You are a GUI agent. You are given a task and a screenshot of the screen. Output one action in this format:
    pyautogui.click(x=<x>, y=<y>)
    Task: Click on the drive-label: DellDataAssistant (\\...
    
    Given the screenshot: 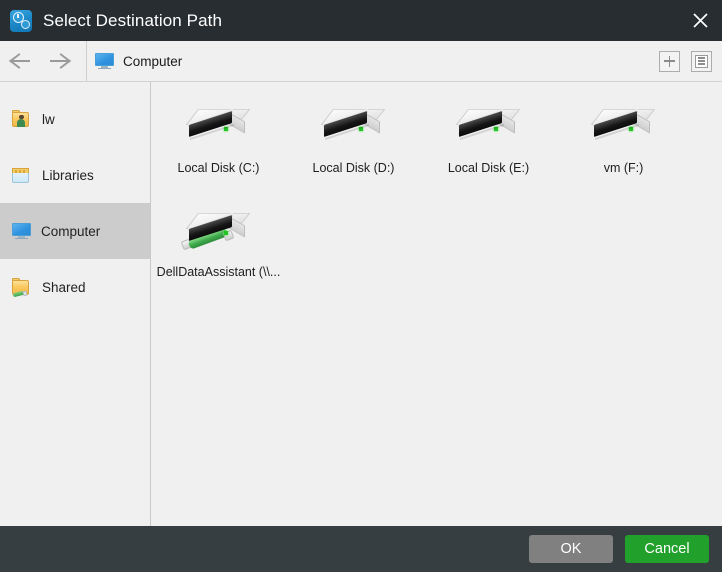 What is the action you would take?
    pyautogui.click(x=218, y=272)
    